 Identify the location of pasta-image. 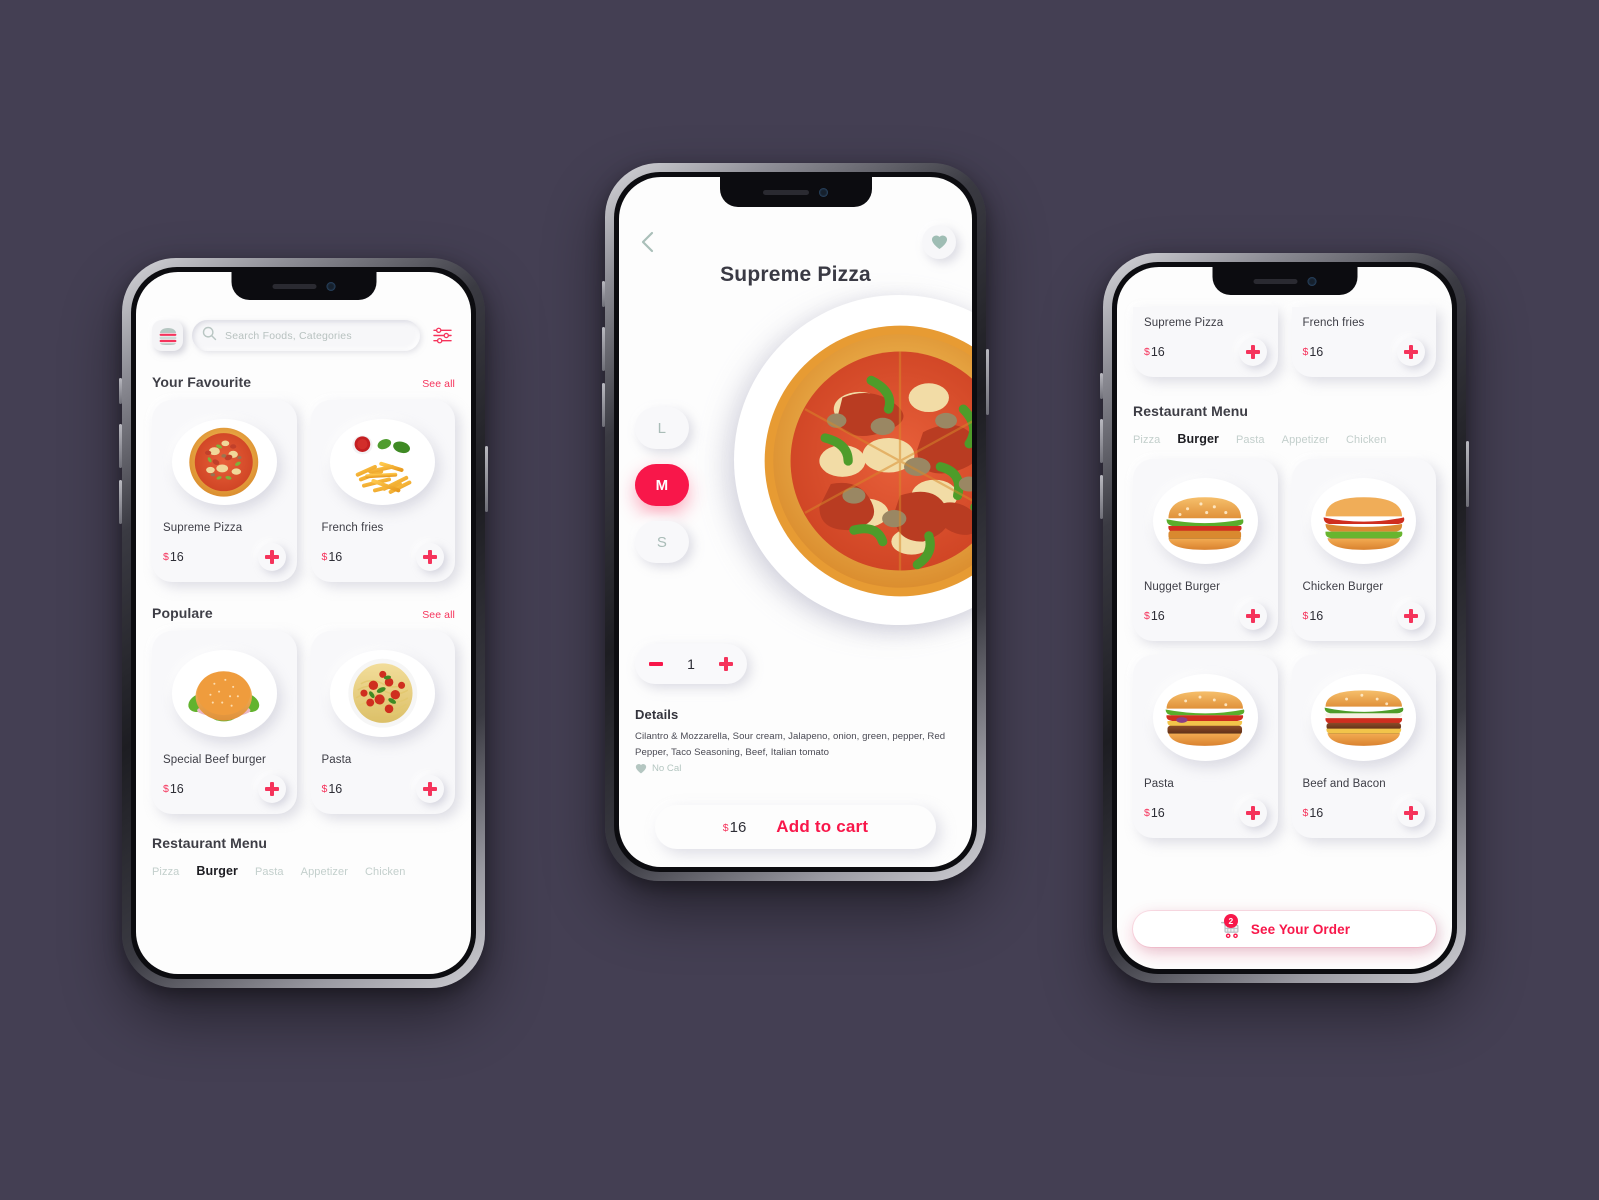
(383, 694).